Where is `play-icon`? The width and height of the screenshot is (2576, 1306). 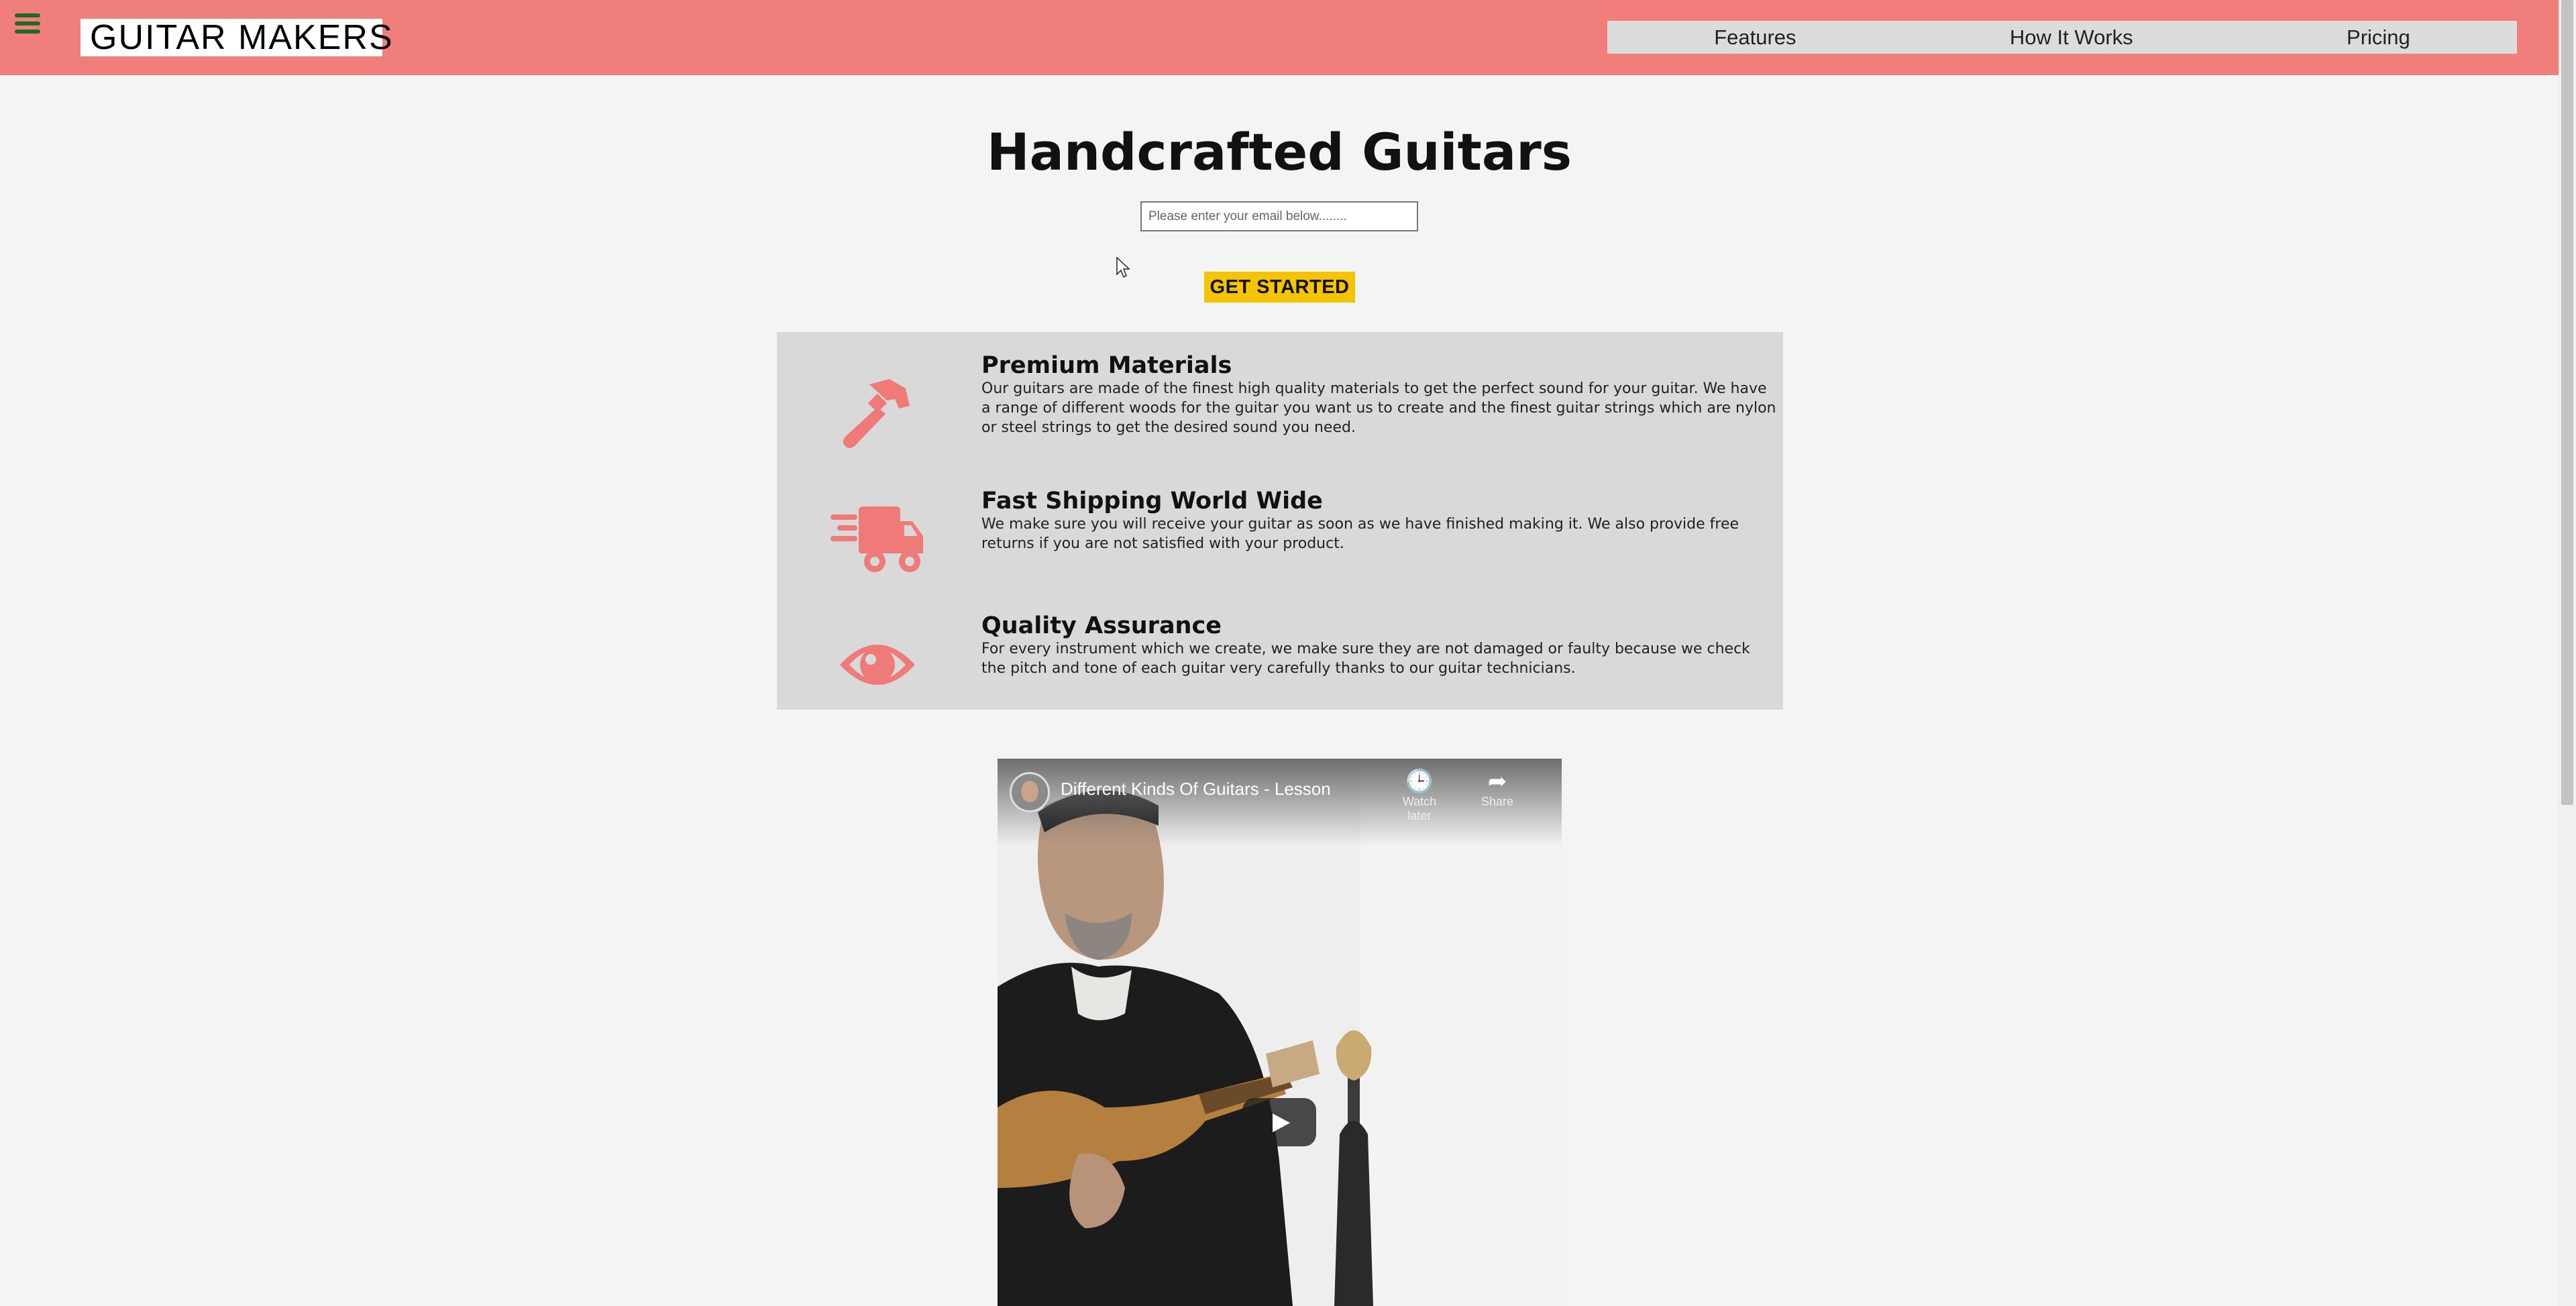
play-icon is located at coordinates (1279, 1122).